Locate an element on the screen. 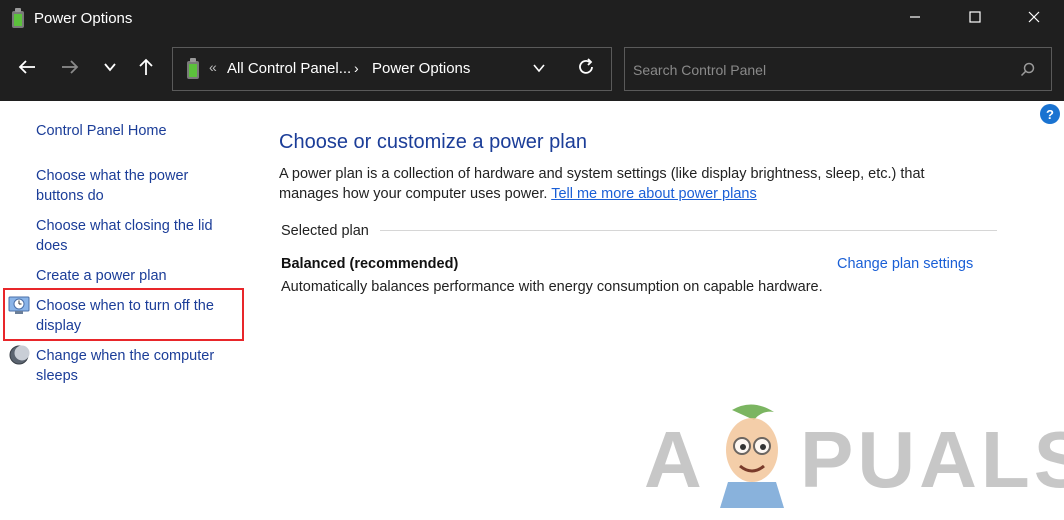 The width and height of the screenshot is (1064, 520). arrow-right-icon is located at coordinates (70, 69).